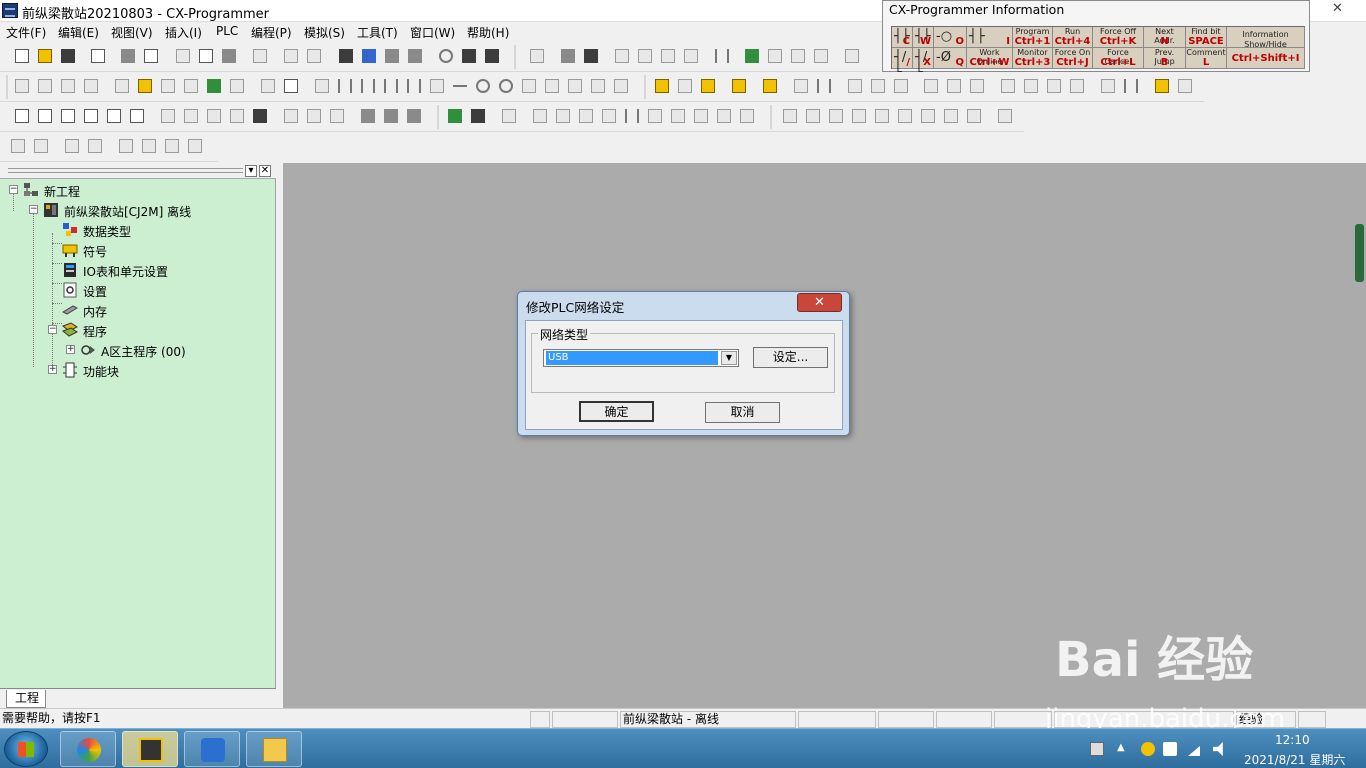 This screenshot has width=1366, height=768. I want to click on zoom-button, so click(22, 86).